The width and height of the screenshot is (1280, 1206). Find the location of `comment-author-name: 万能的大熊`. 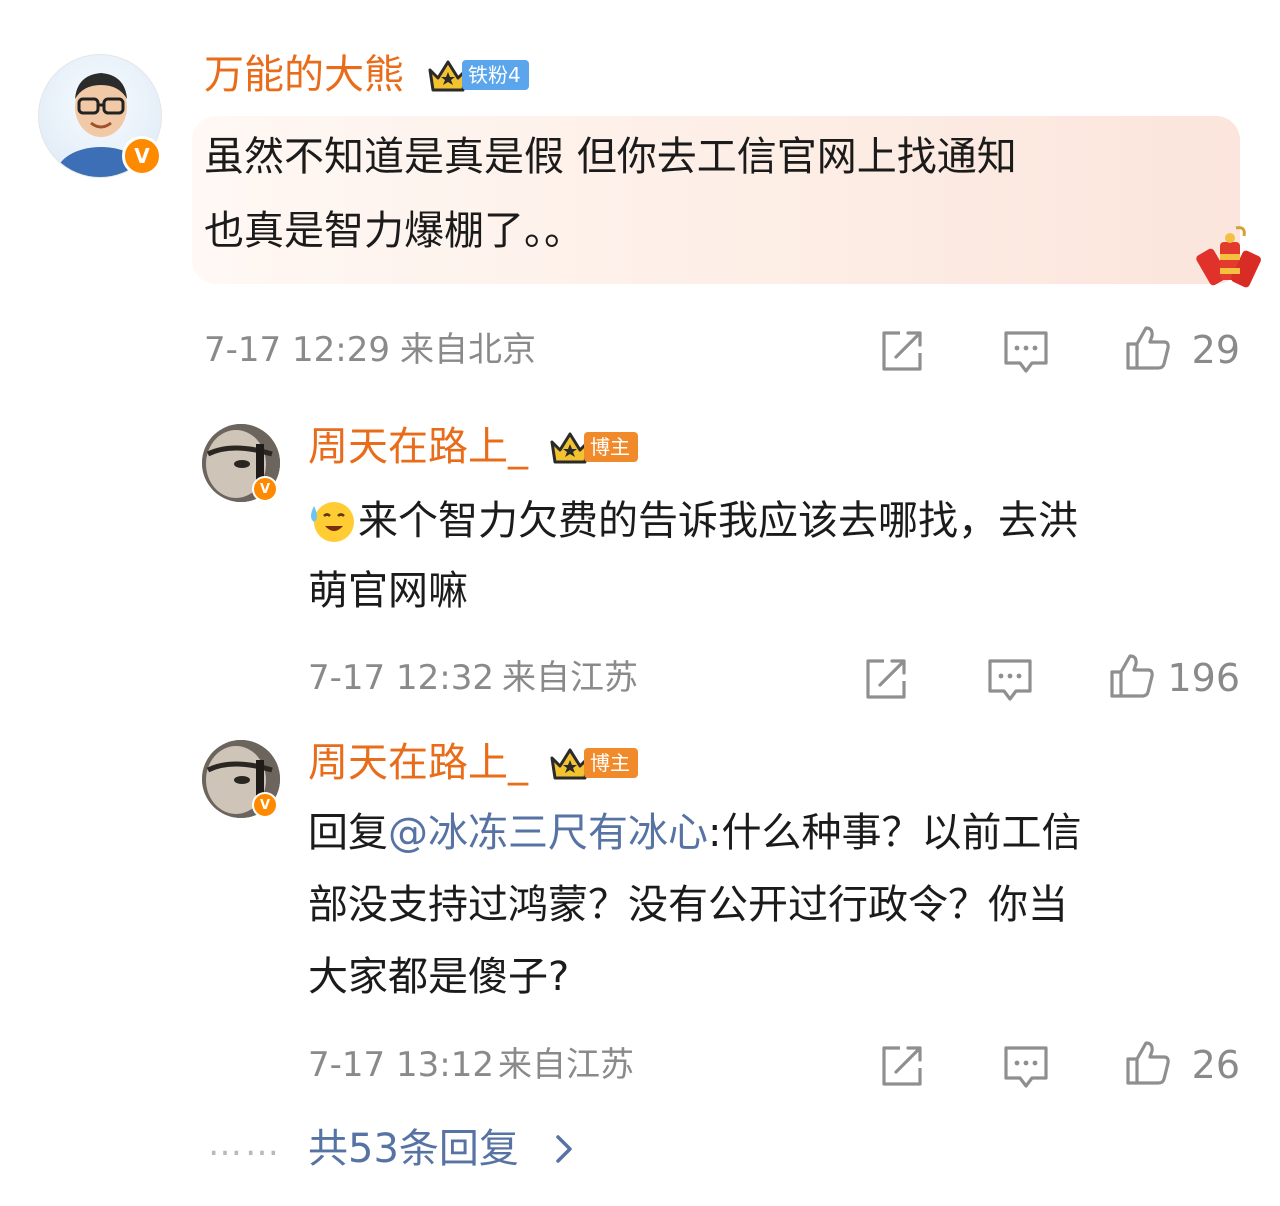

comment-author-name: 万能的大熊 is located at coordinates (304, 75).